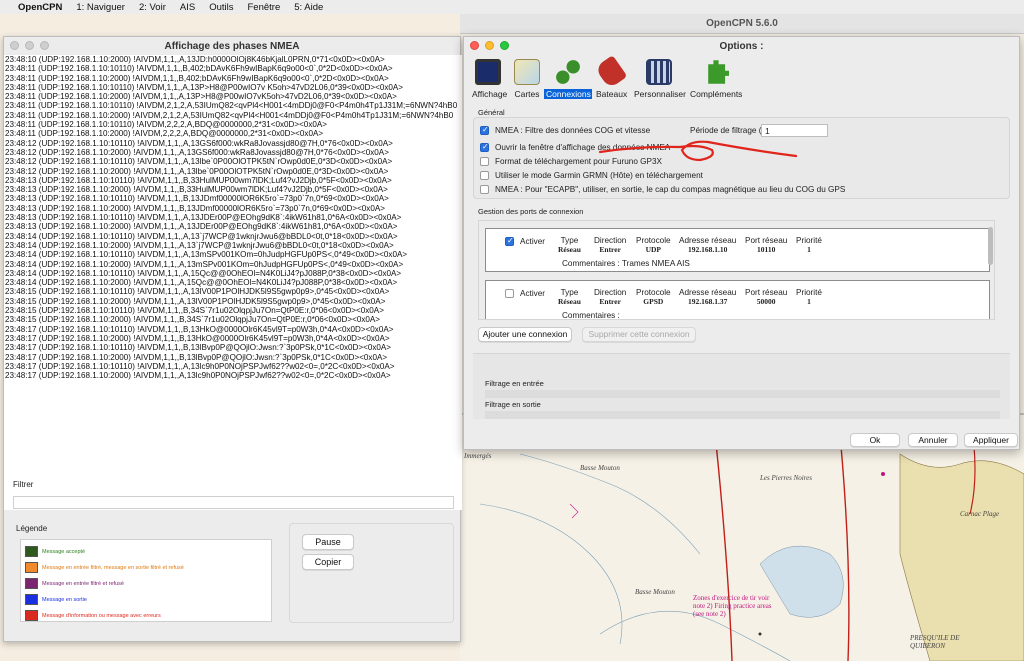 The width and height of the screenshot is (1024, 661). What do you see at coordinates (32, 528) in the screenshot?
I see `legend-label: Légende` at bounding box center [32, 528].